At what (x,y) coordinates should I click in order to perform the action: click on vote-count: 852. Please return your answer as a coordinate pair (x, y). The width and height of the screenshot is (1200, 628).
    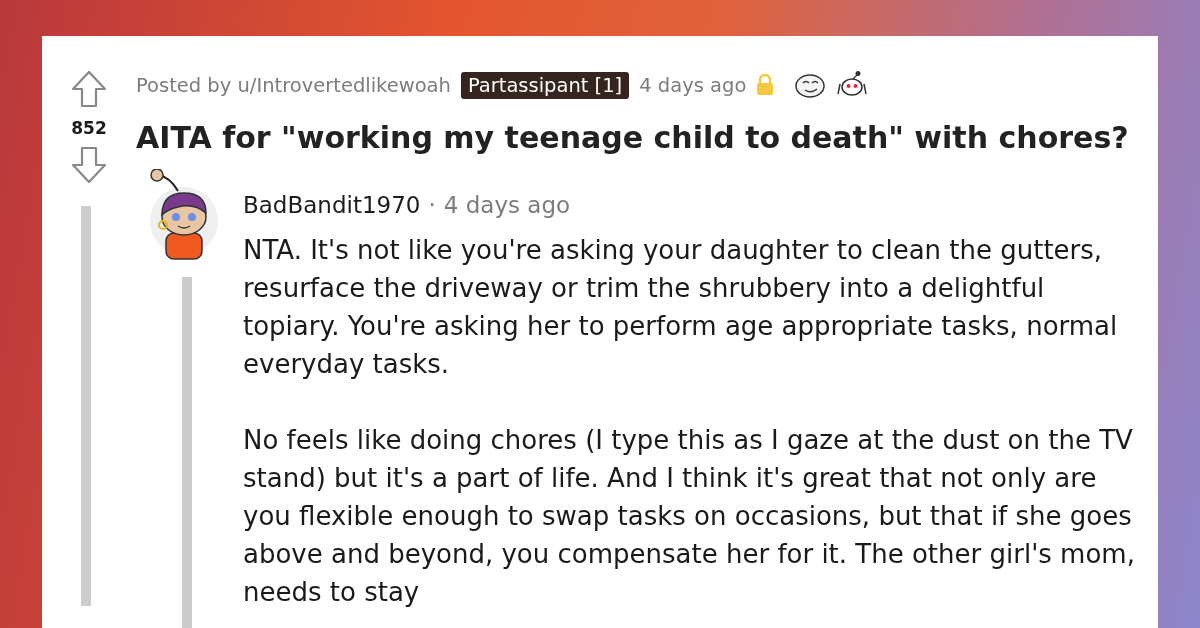
    Looking at the image, I should click on (89, 128).